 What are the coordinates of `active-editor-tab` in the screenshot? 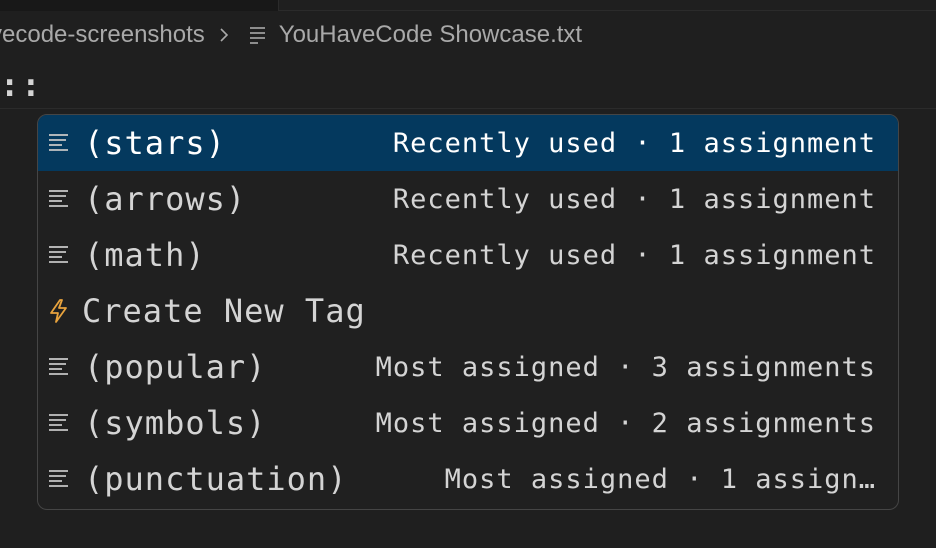 It's located at (607, 5).